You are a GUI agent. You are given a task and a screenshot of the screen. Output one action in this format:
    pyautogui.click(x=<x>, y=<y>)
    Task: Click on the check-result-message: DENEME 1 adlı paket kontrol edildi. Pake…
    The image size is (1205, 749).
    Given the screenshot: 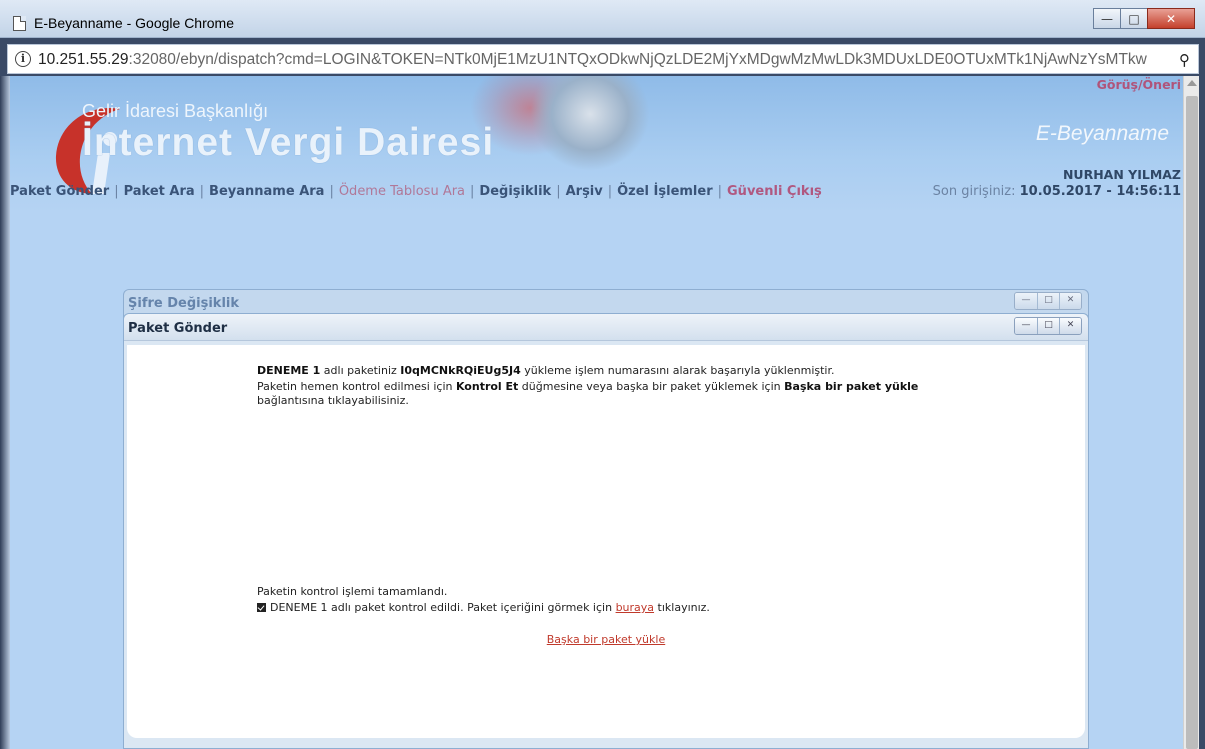 What is the action you would take?
    pyautogui.click(x=483, y=608)
    